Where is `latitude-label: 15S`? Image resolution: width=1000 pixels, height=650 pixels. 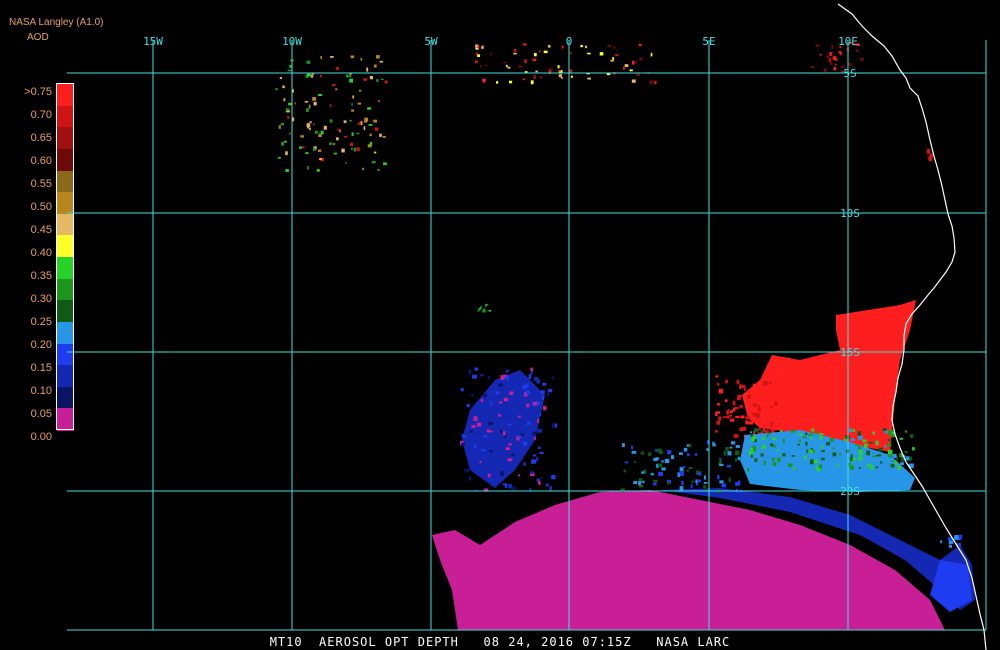
latitude-label: 15S is located at coordinates (850, 352).